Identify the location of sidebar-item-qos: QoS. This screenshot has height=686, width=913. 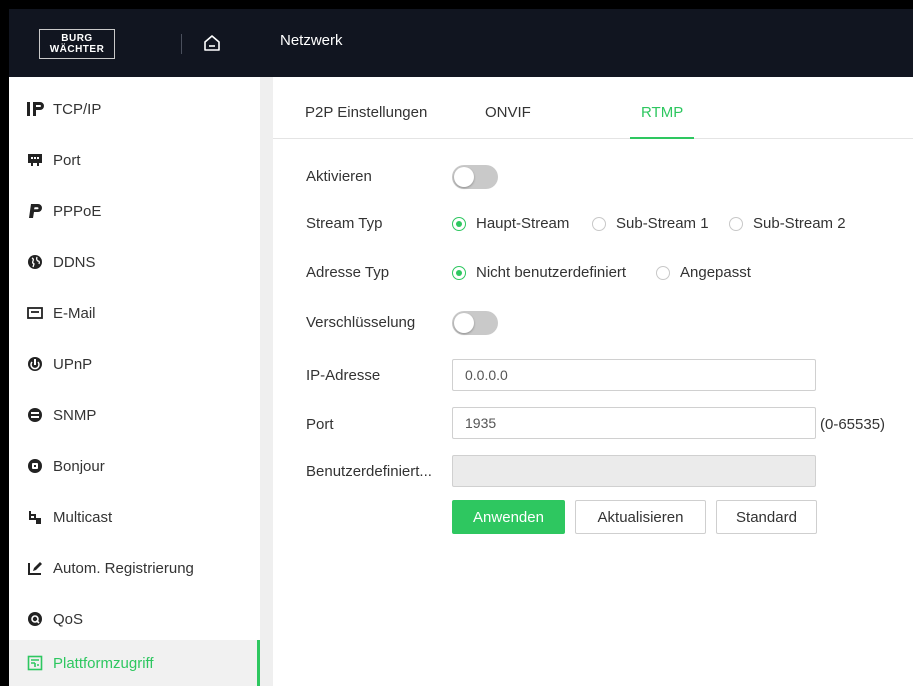
(134, 619).